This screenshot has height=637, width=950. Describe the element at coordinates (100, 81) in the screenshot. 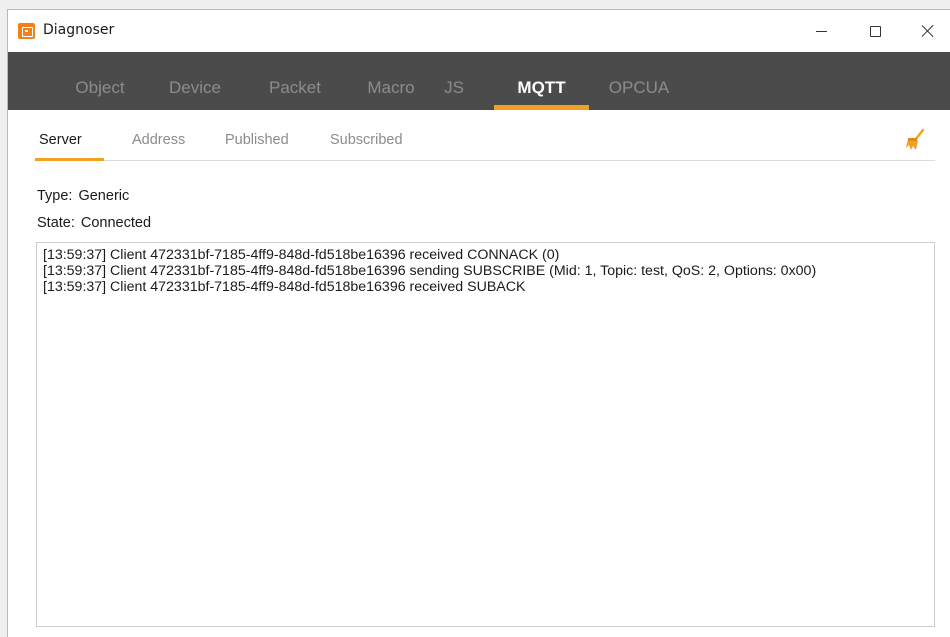

I see `tab-object: Object` at that location.